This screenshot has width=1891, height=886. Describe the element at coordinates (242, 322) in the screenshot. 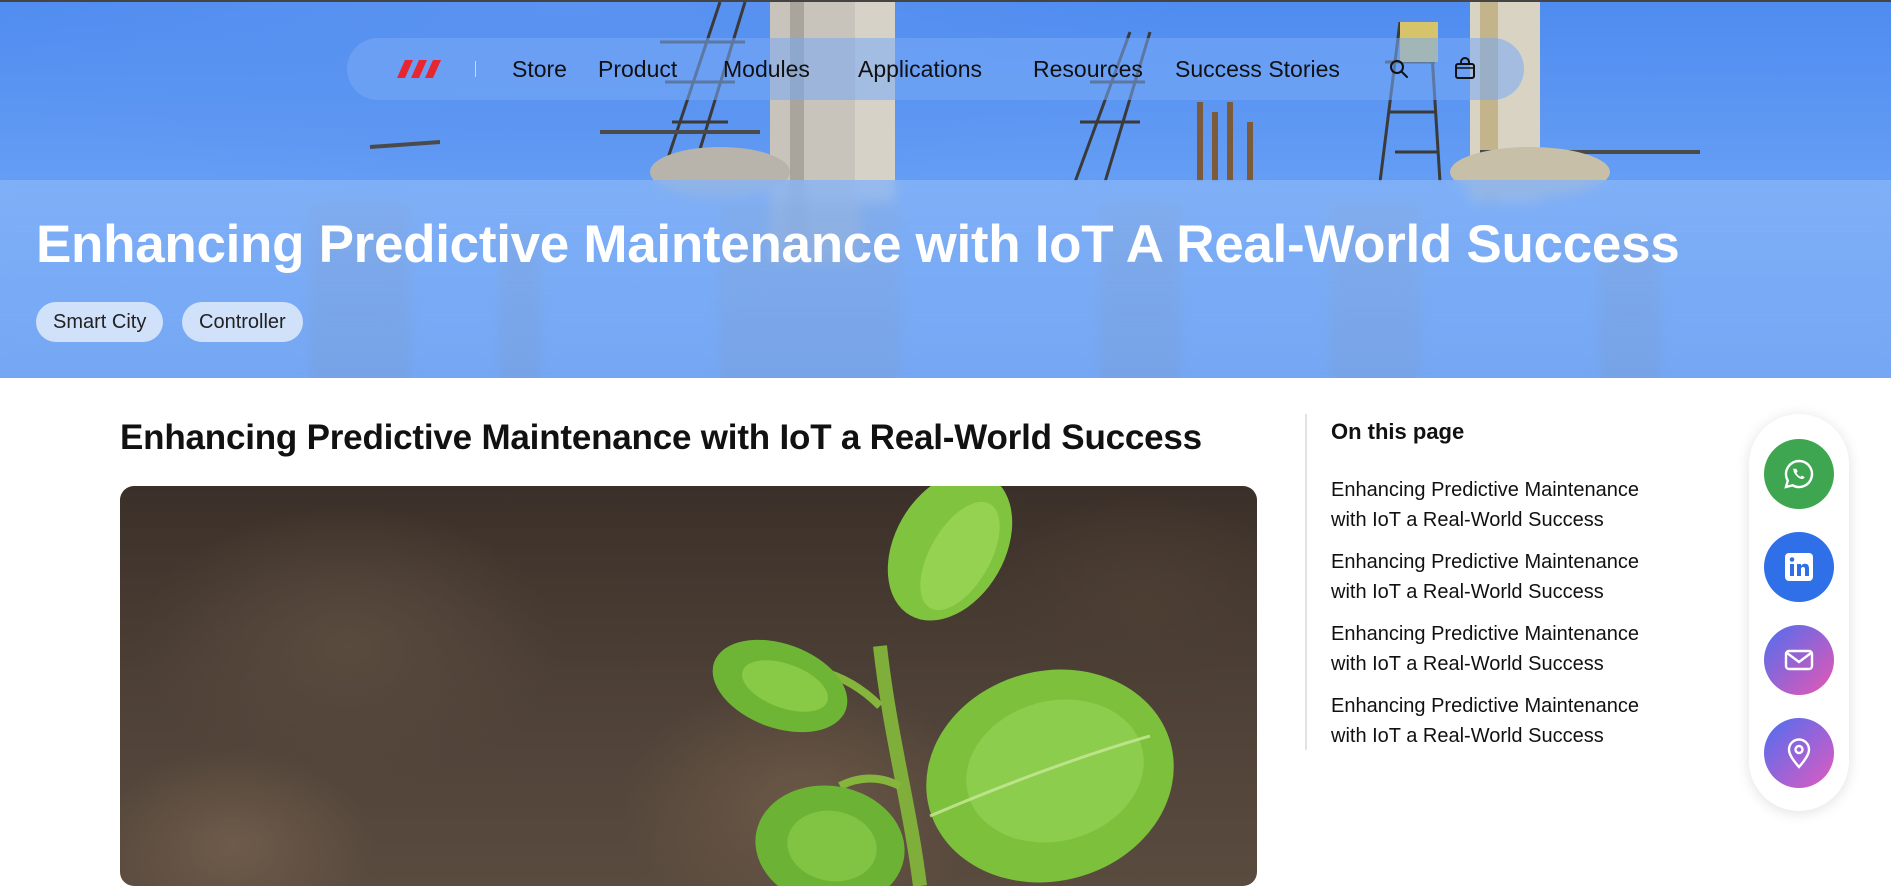

I see `tag-controller: Controller` at that location.